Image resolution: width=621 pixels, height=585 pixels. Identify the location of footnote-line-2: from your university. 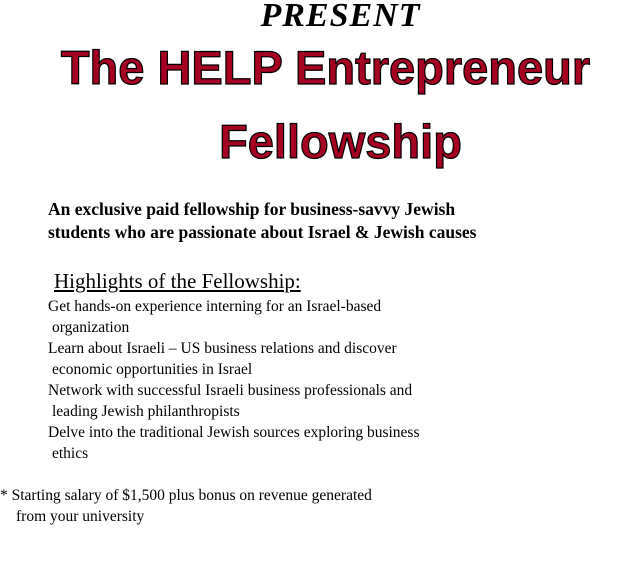
(80, 516).